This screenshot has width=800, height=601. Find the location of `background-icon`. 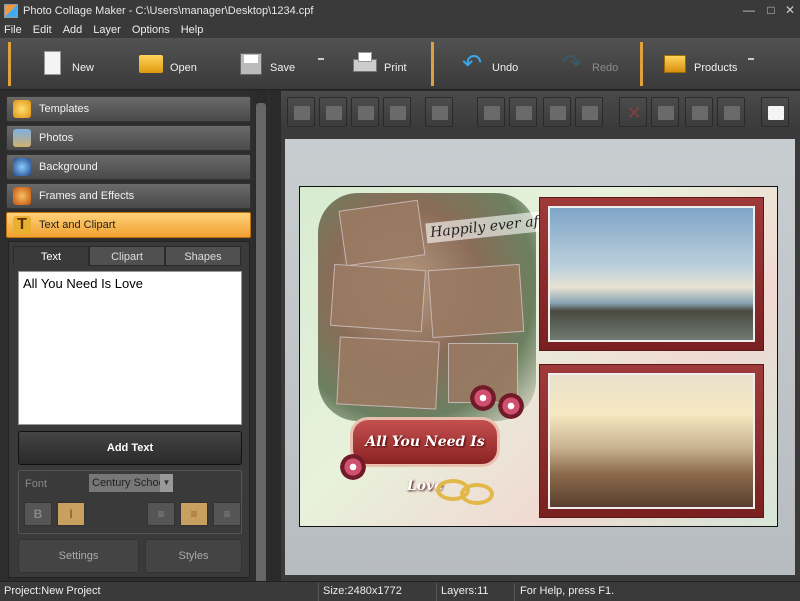

background-icon is located at coordinates (22, 167).